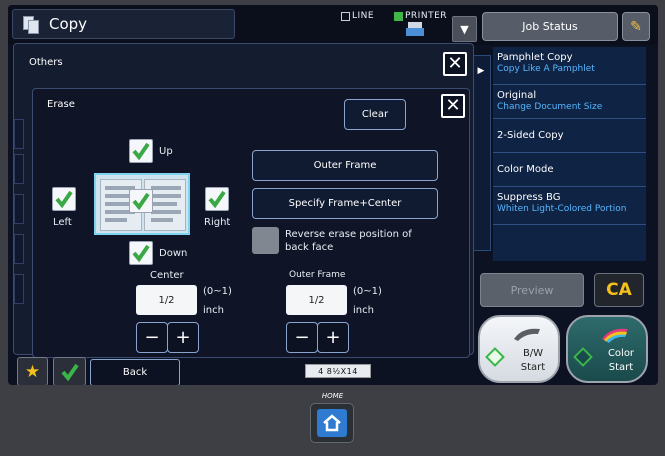 This screenshot has width=665, height=456. Describe the element at coordinates (68, 24) in the screenshot. I see `mode-title-label: Copy` at that location.